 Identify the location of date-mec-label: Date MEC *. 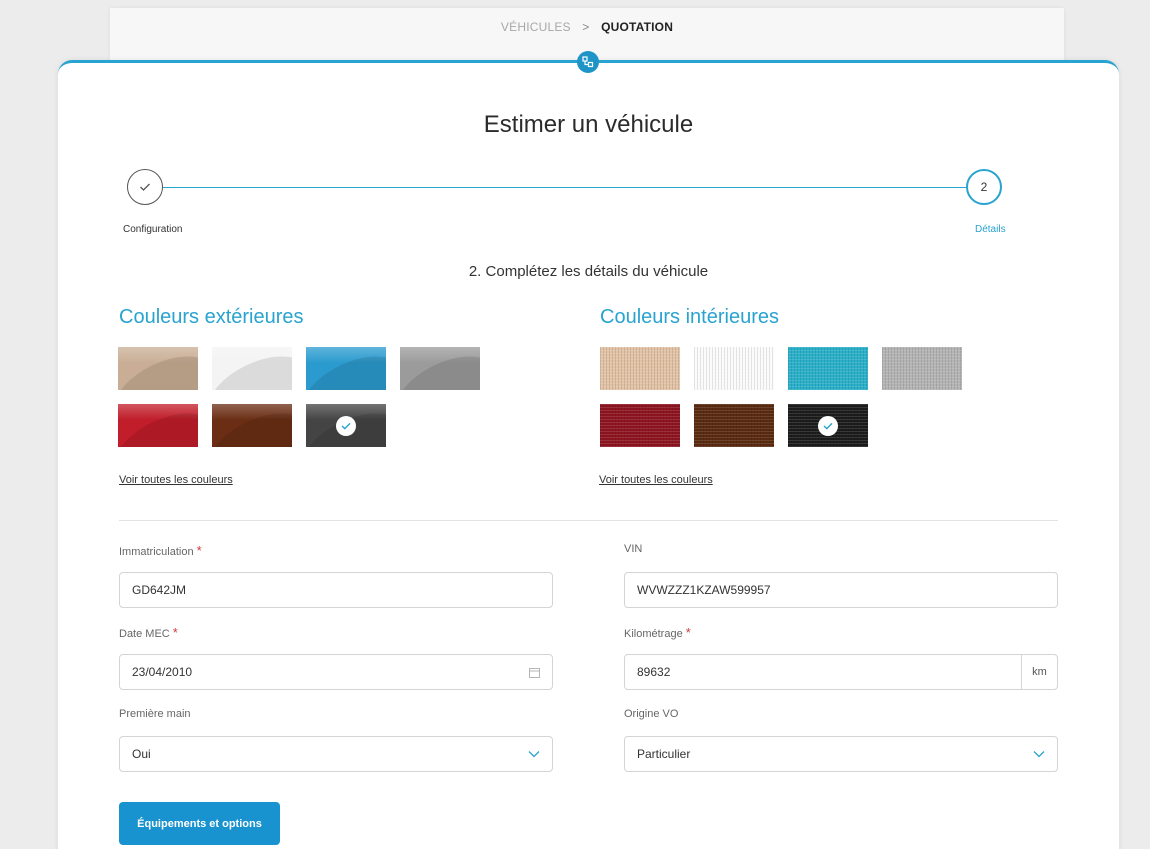
(148, 632).